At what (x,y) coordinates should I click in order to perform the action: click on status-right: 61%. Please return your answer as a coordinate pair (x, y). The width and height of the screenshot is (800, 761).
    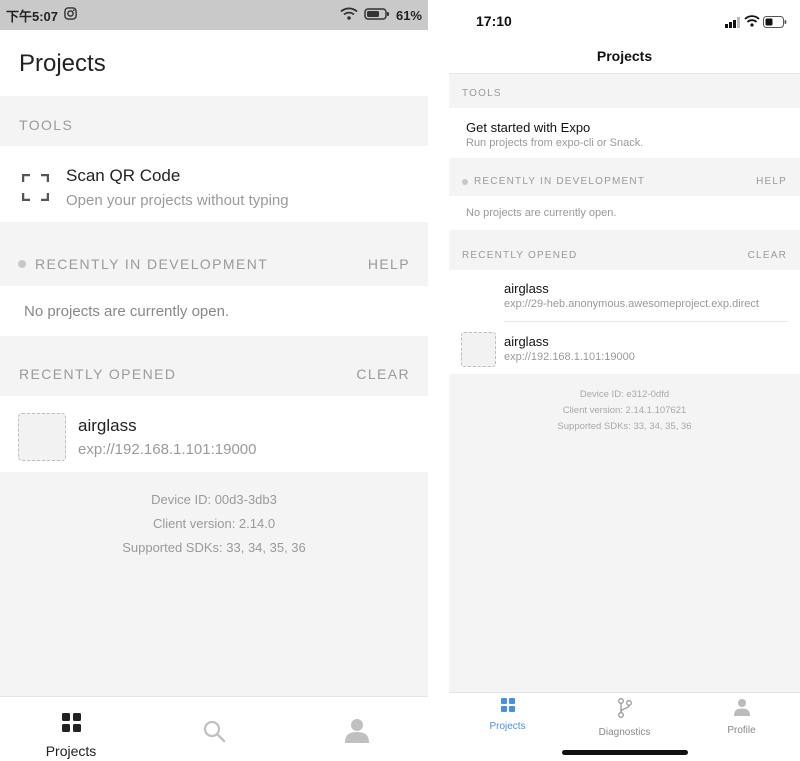
    Looking at the image, I should click on (381, 15).